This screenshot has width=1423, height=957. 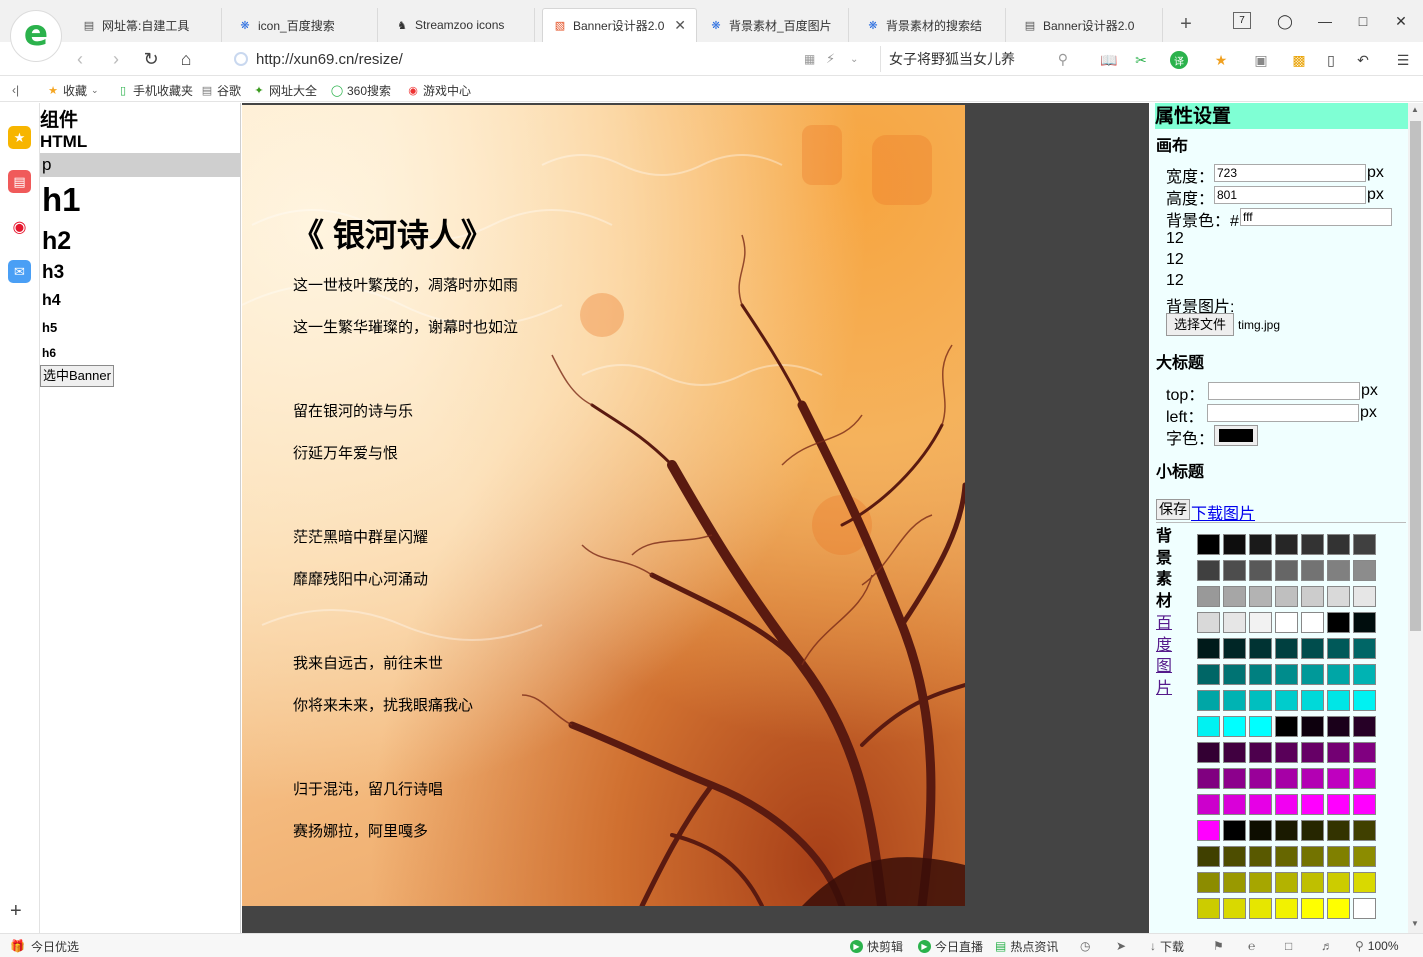 What do you see at coordinates (51, 301) in the screenshot?
I see `component-h4: h4` at bounding box center [51, 301].